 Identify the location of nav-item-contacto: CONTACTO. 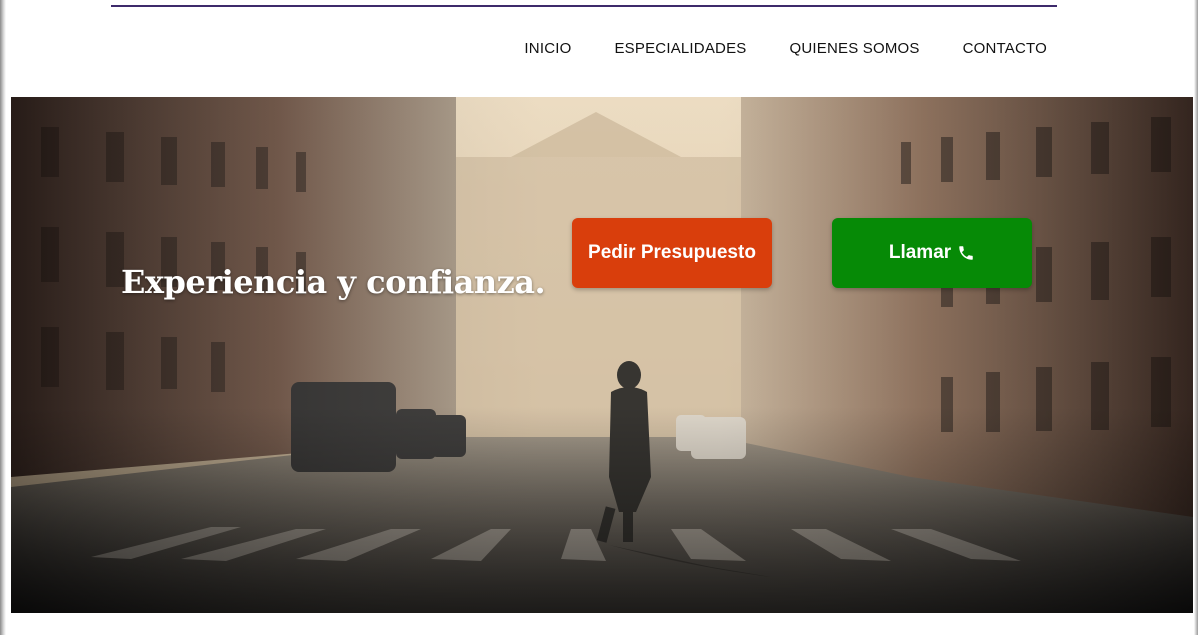
(1005, 49).